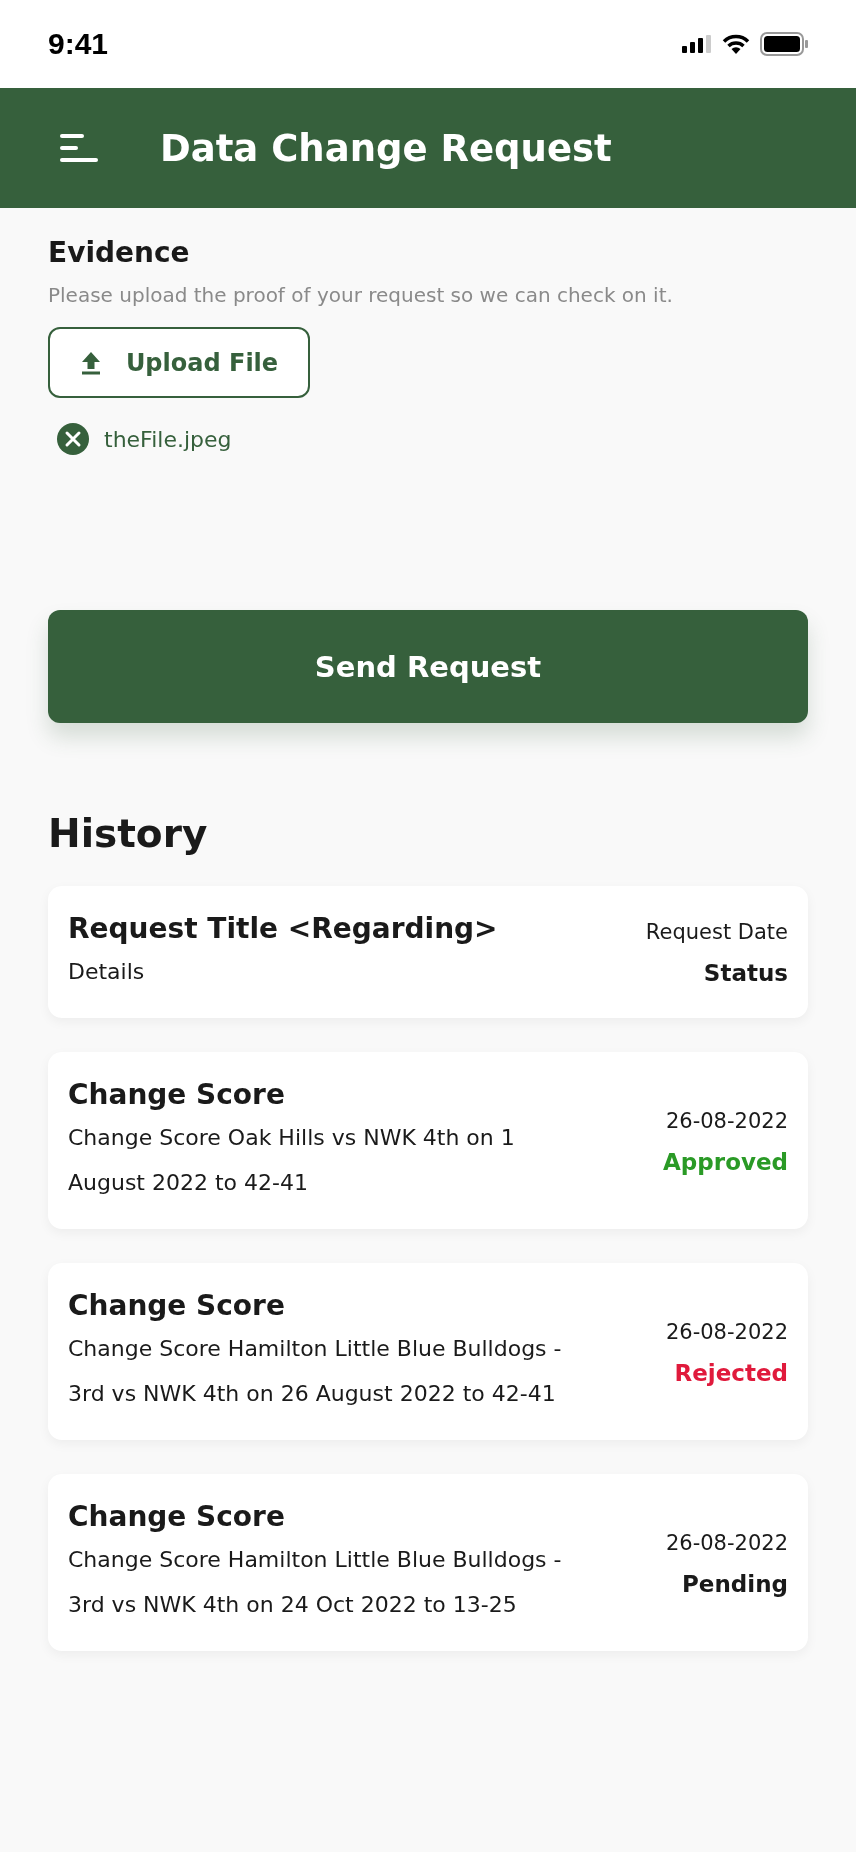 This screenshot has height=1852, width=856. Describe the element at coordinates (735, 1583) in the screenshot. I see `request-status: Pending` at that location.